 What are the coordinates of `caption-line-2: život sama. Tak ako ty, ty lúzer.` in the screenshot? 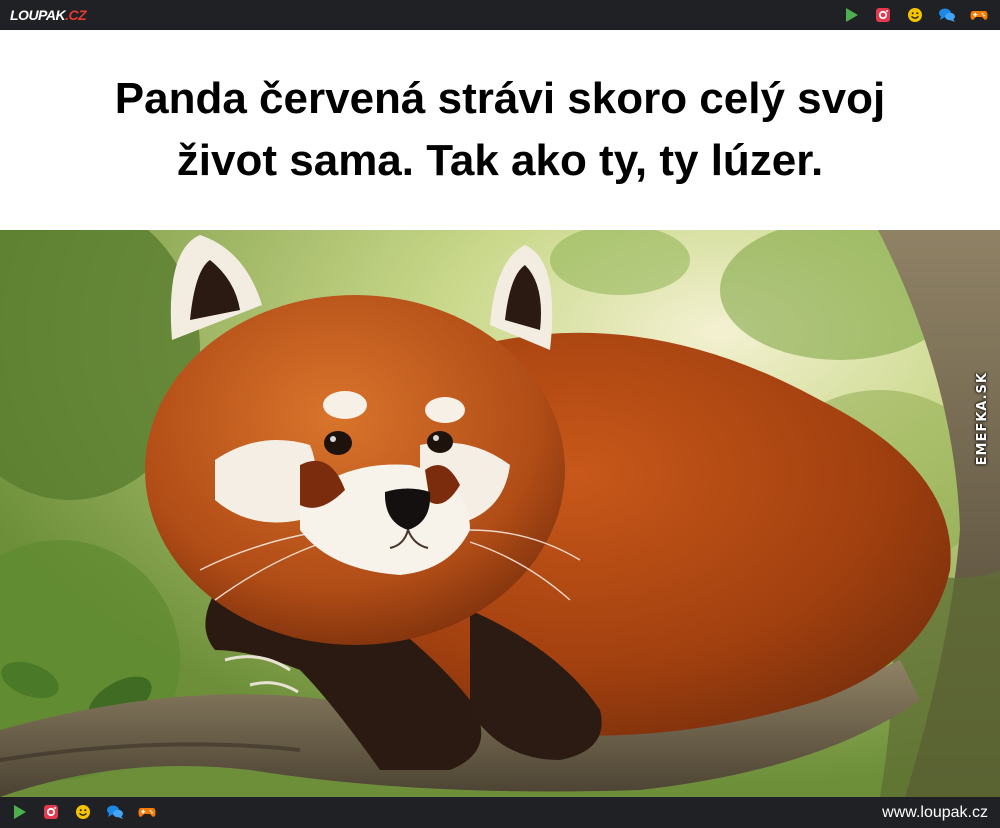 It's located at (500, 160).